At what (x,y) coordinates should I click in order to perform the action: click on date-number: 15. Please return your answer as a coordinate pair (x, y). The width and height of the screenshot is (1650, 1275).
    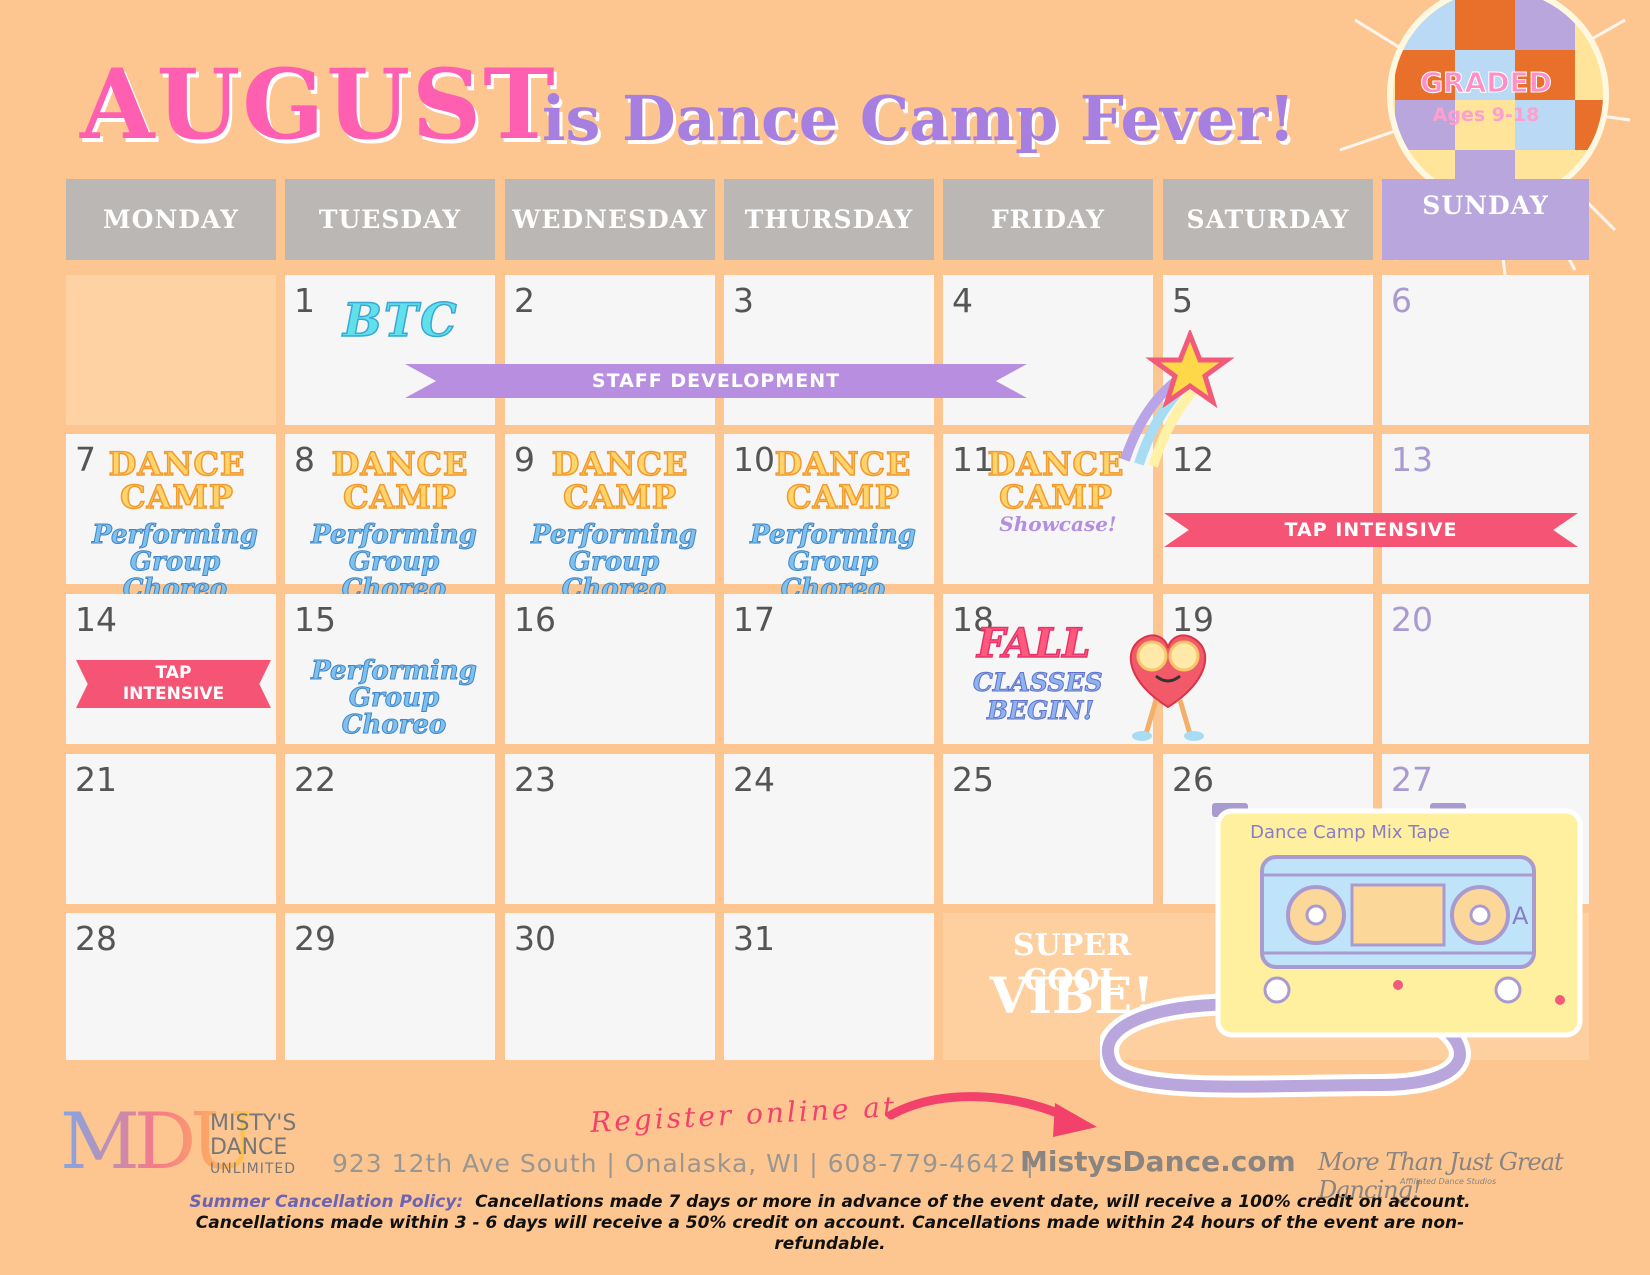
    Looking at the image, I should click on (315, 619).